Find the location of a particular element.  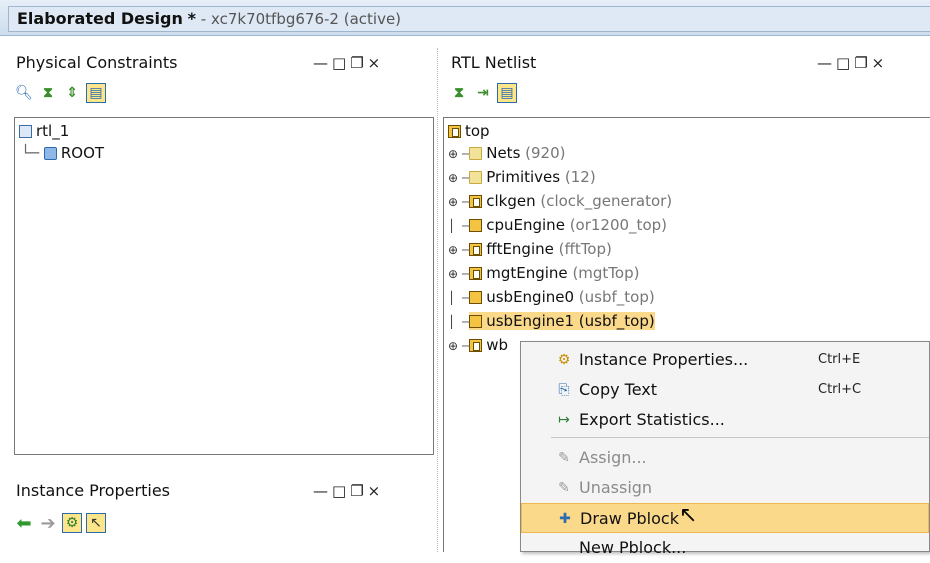

unassign-icon: ✎ is located at coordinates (564, 488).